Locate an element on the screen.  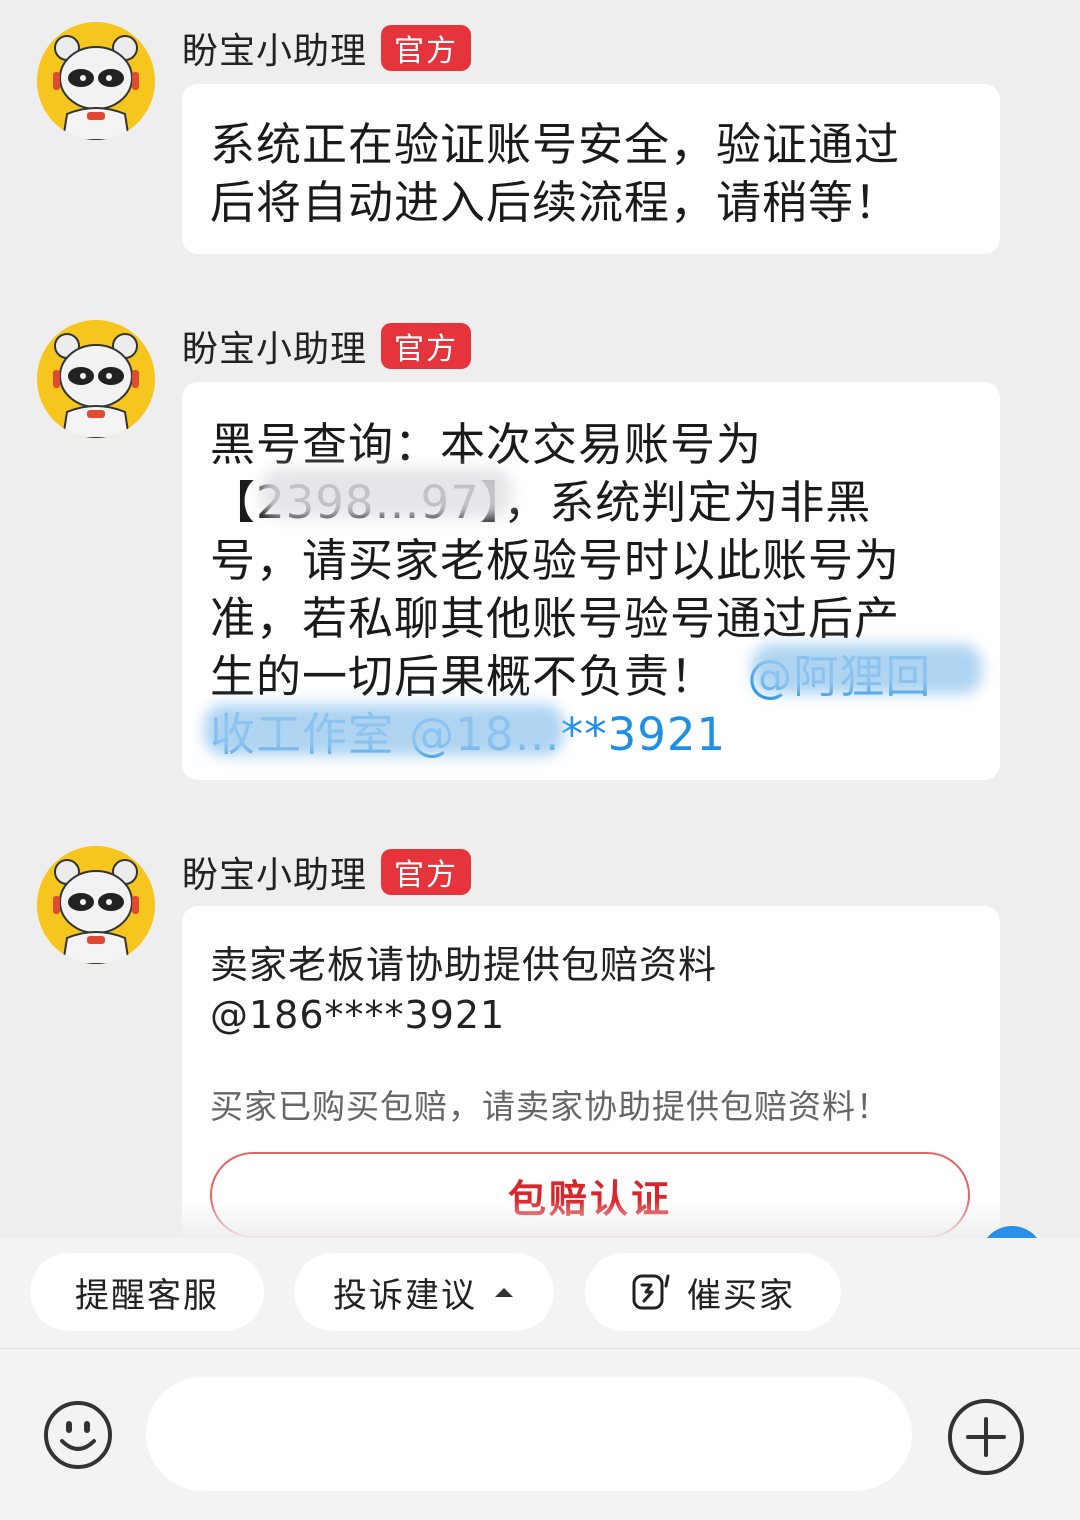
remind-service-label: 提醒客服 is located at coordinates (147, 1295).